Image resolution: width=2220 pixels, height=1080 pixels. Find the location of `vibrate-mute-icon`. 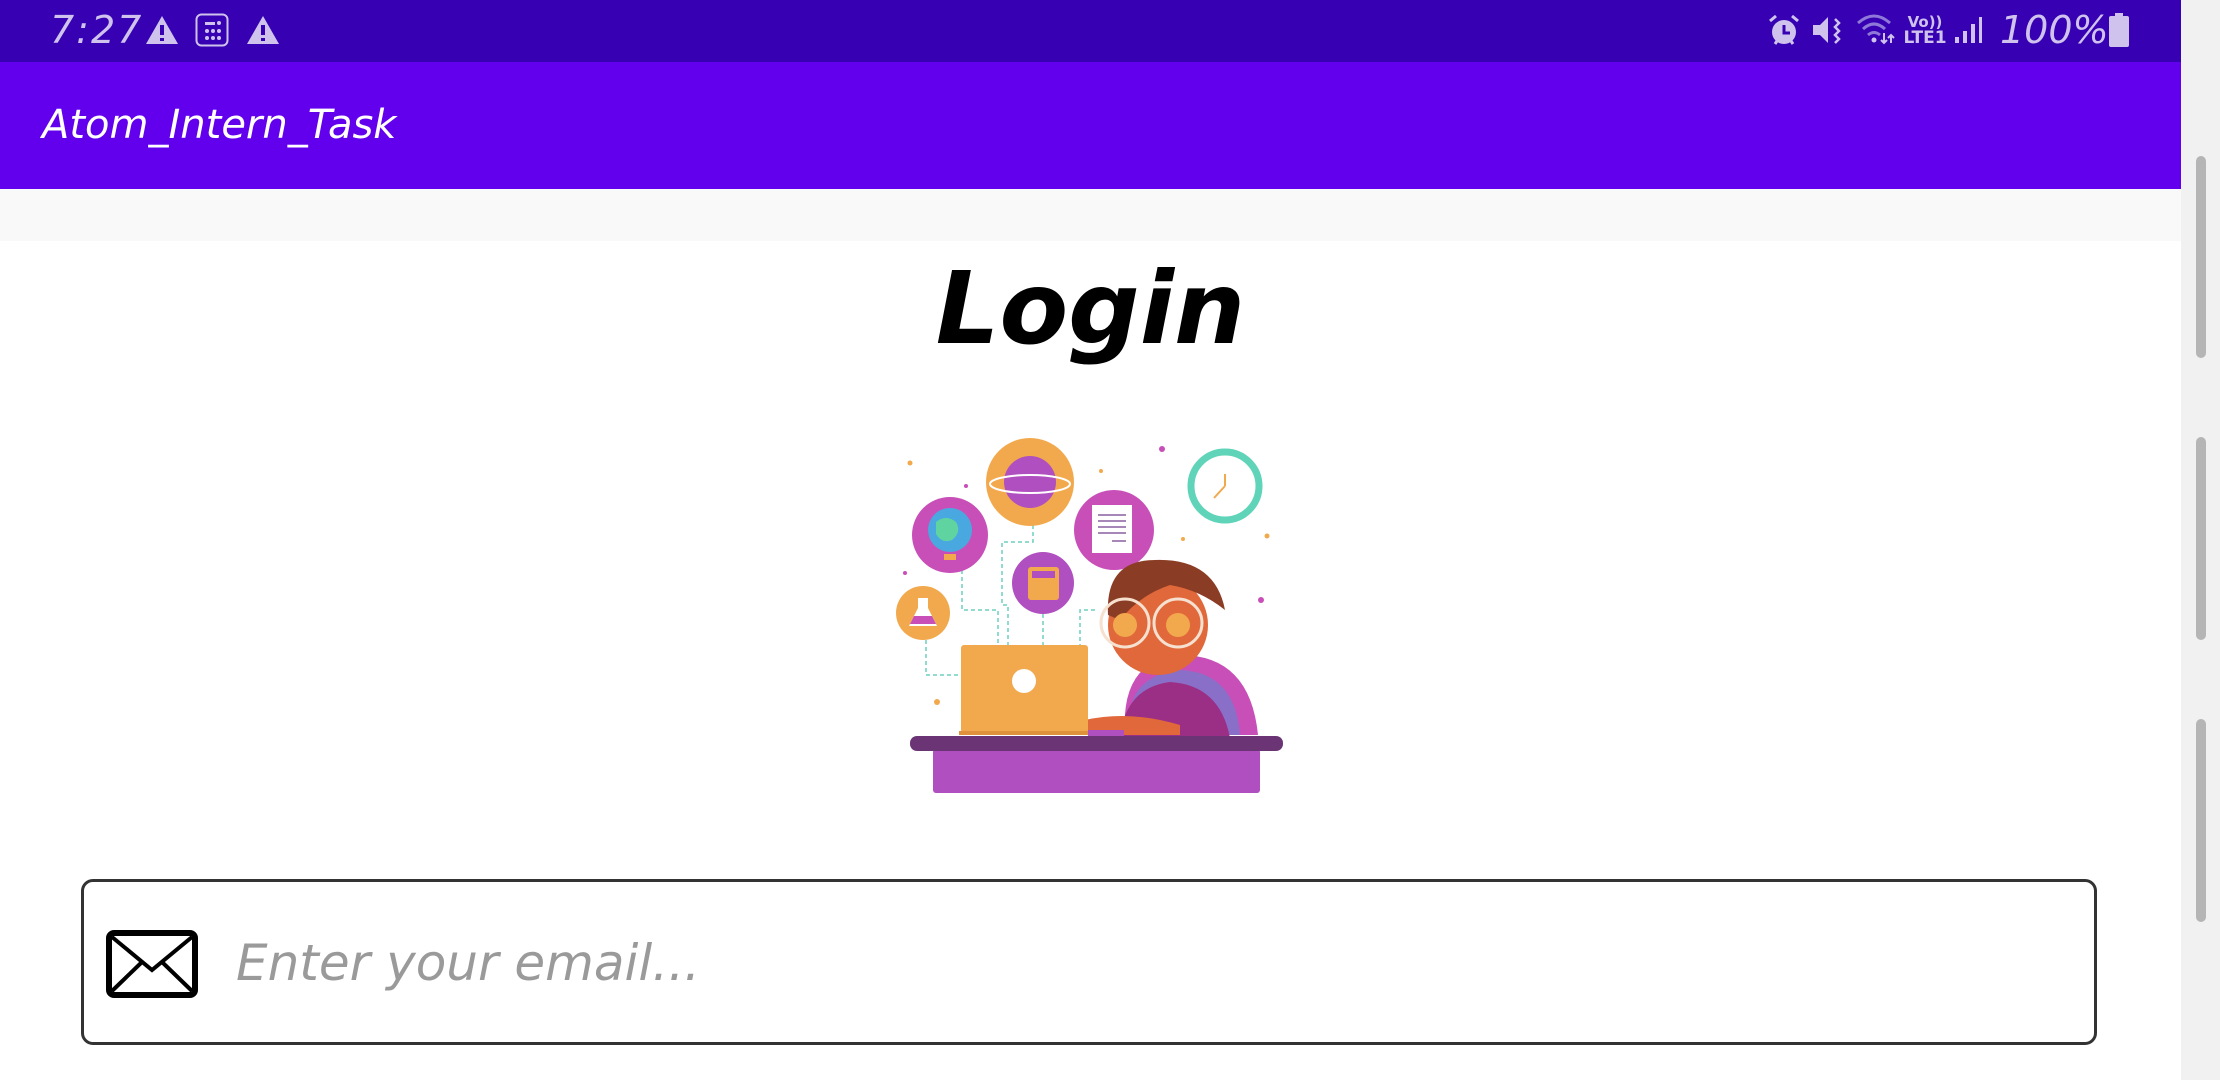

vibrate-mute-icon is located at coordinates (1828, 30).